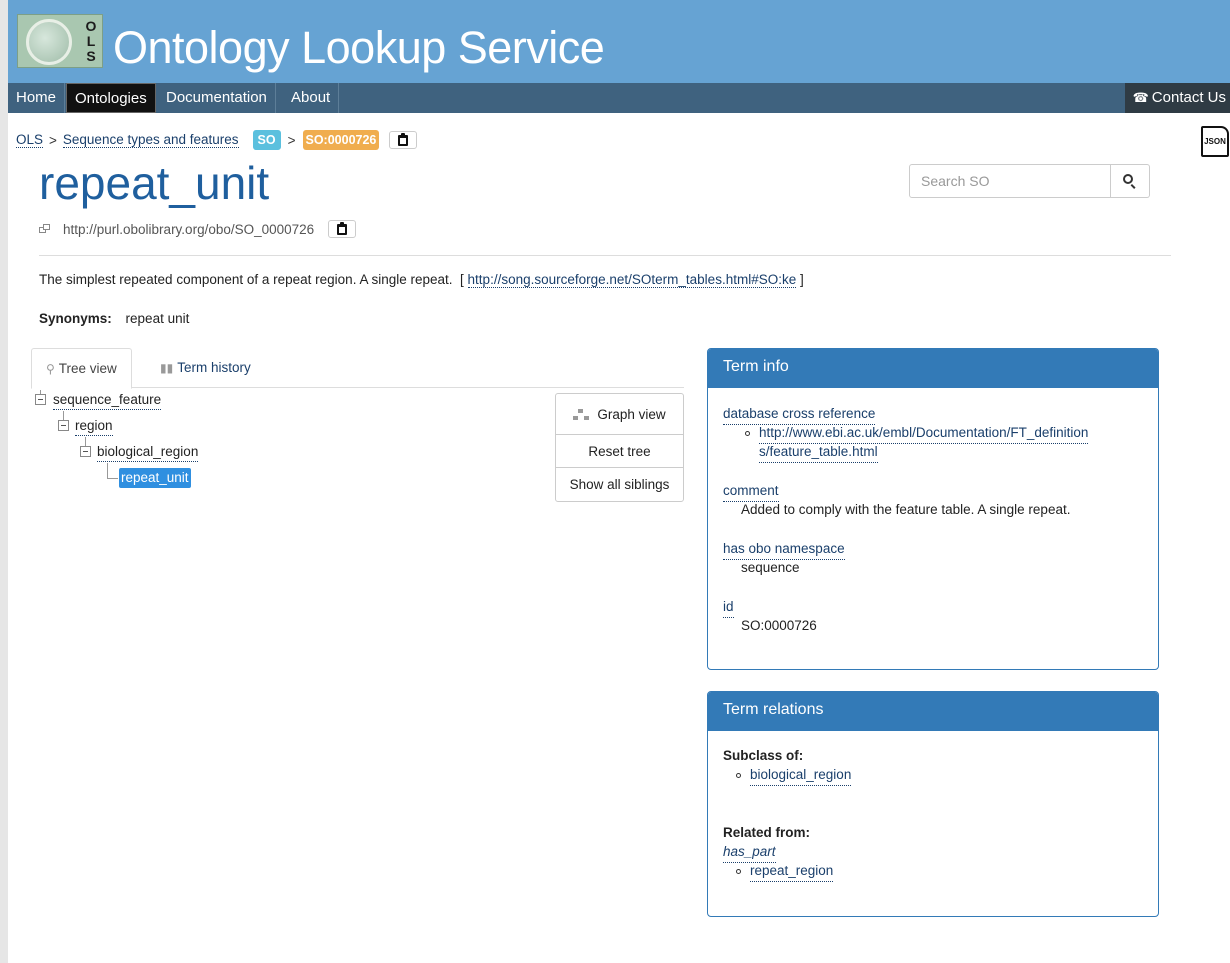  I want to click on nav-ontologies: Ontologies, so click(111, 98).